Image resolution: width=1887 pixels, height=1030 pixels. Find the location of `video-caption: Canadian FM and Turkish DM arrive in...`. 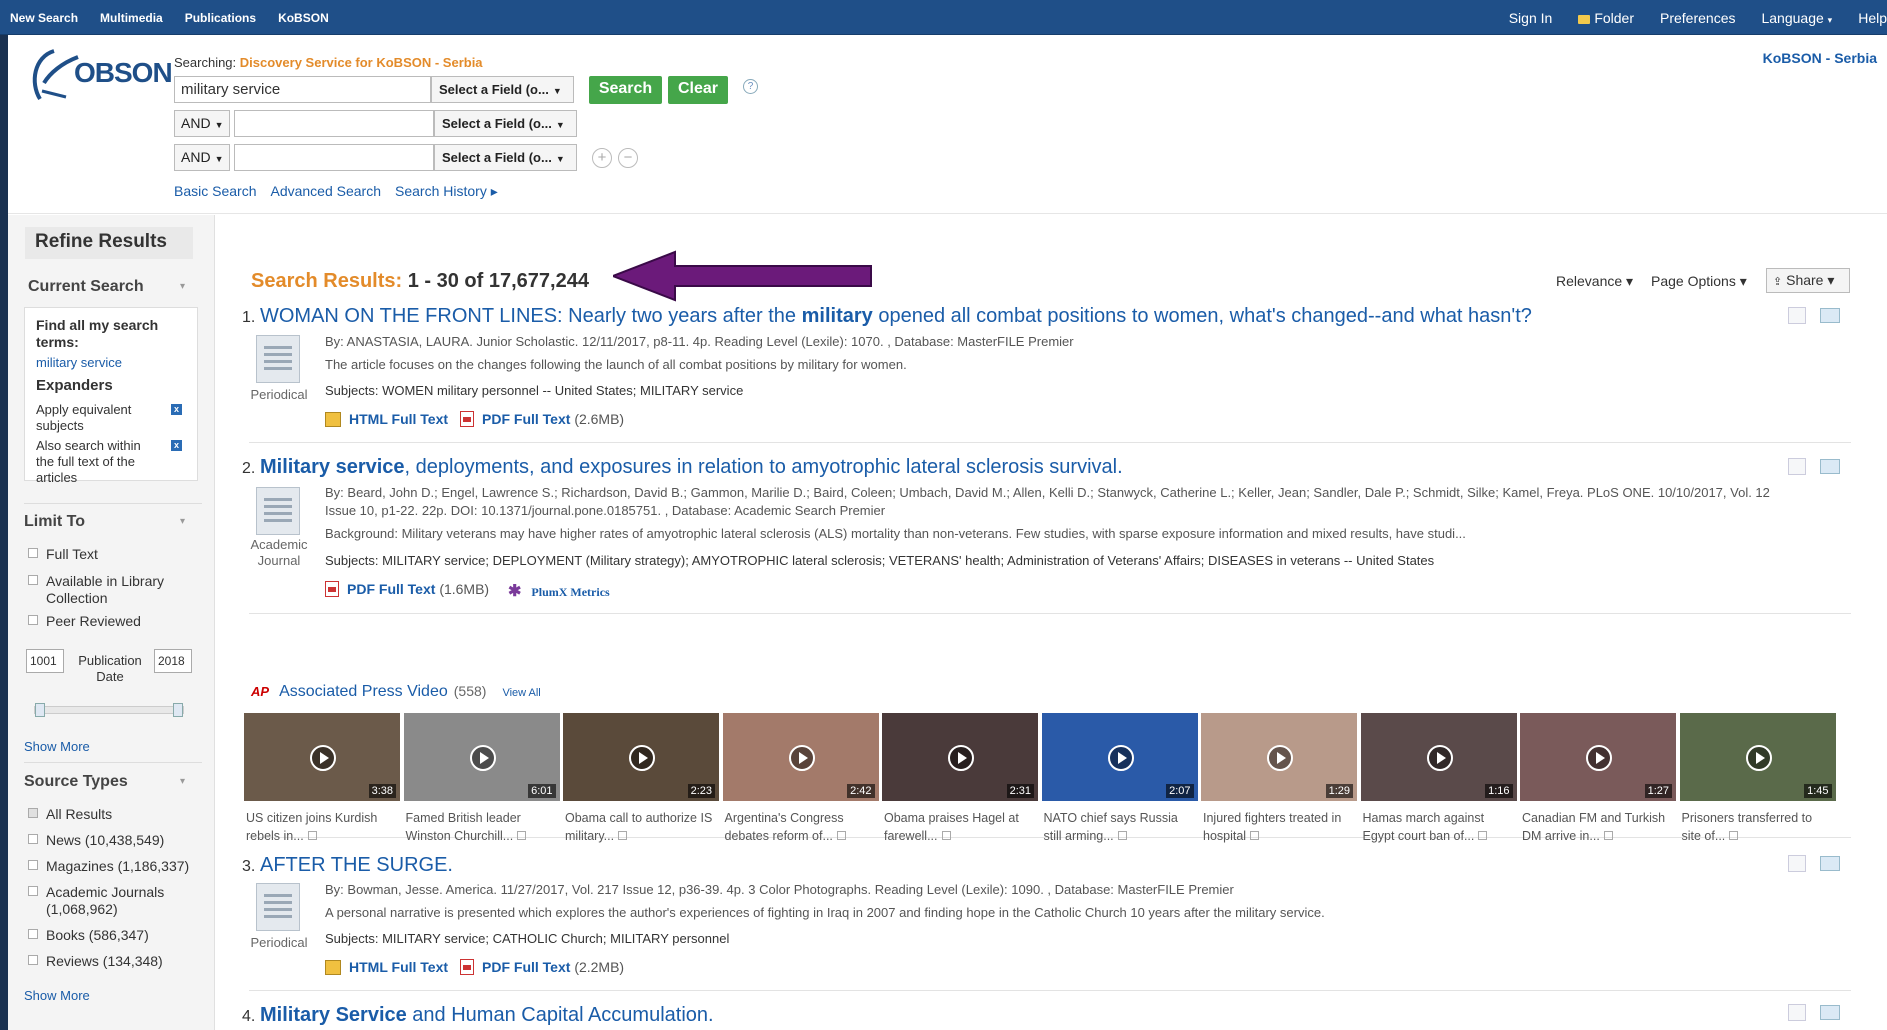

video-caption: Canadian FM and Turkish DM arrive in... is located at coordinates (1597, 827).